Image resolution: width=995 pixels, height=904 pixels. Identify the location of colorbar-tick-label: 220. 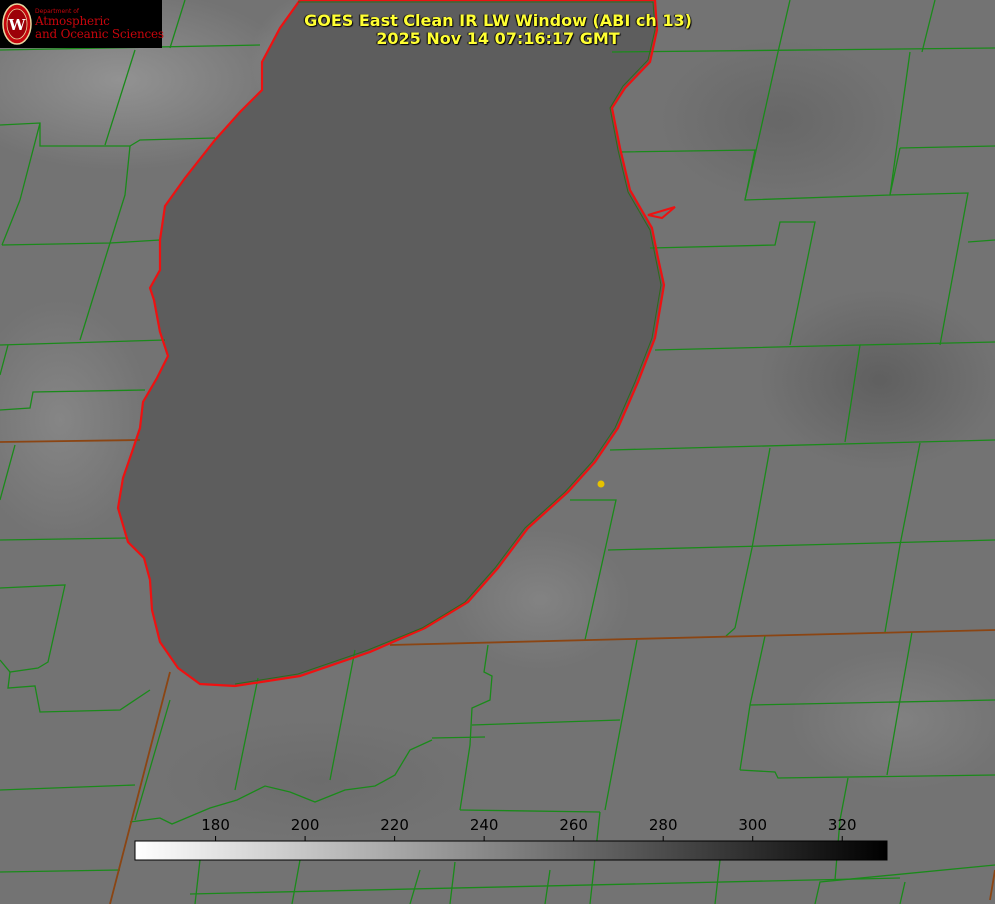
(394, 825).